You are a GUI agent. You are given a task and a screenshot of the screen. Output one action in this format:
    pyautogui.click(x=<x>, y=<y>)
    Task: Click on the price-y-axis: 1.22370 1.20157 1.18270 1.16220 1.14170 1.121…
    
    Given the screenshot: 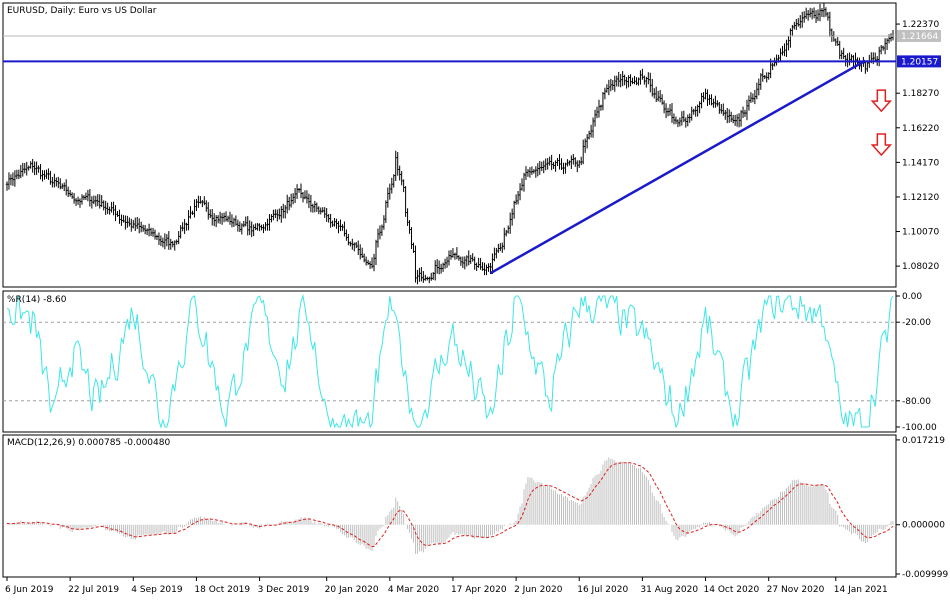 What is the action you would take?
    pyautogui.click(x=918, y=146)
    